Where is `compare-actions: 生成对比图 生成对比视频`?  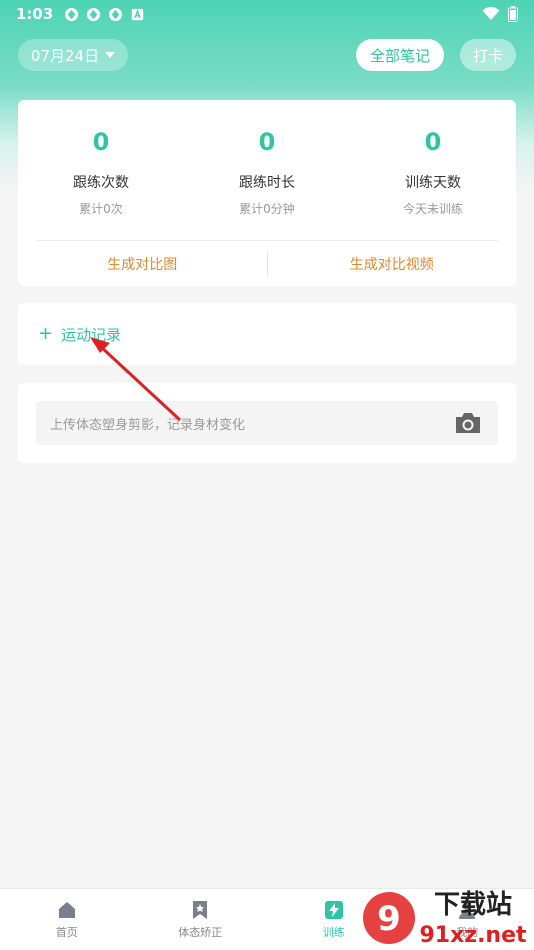 compare-actions: 生成对比图 生成对比视频 is located at coordinates (267, 263).